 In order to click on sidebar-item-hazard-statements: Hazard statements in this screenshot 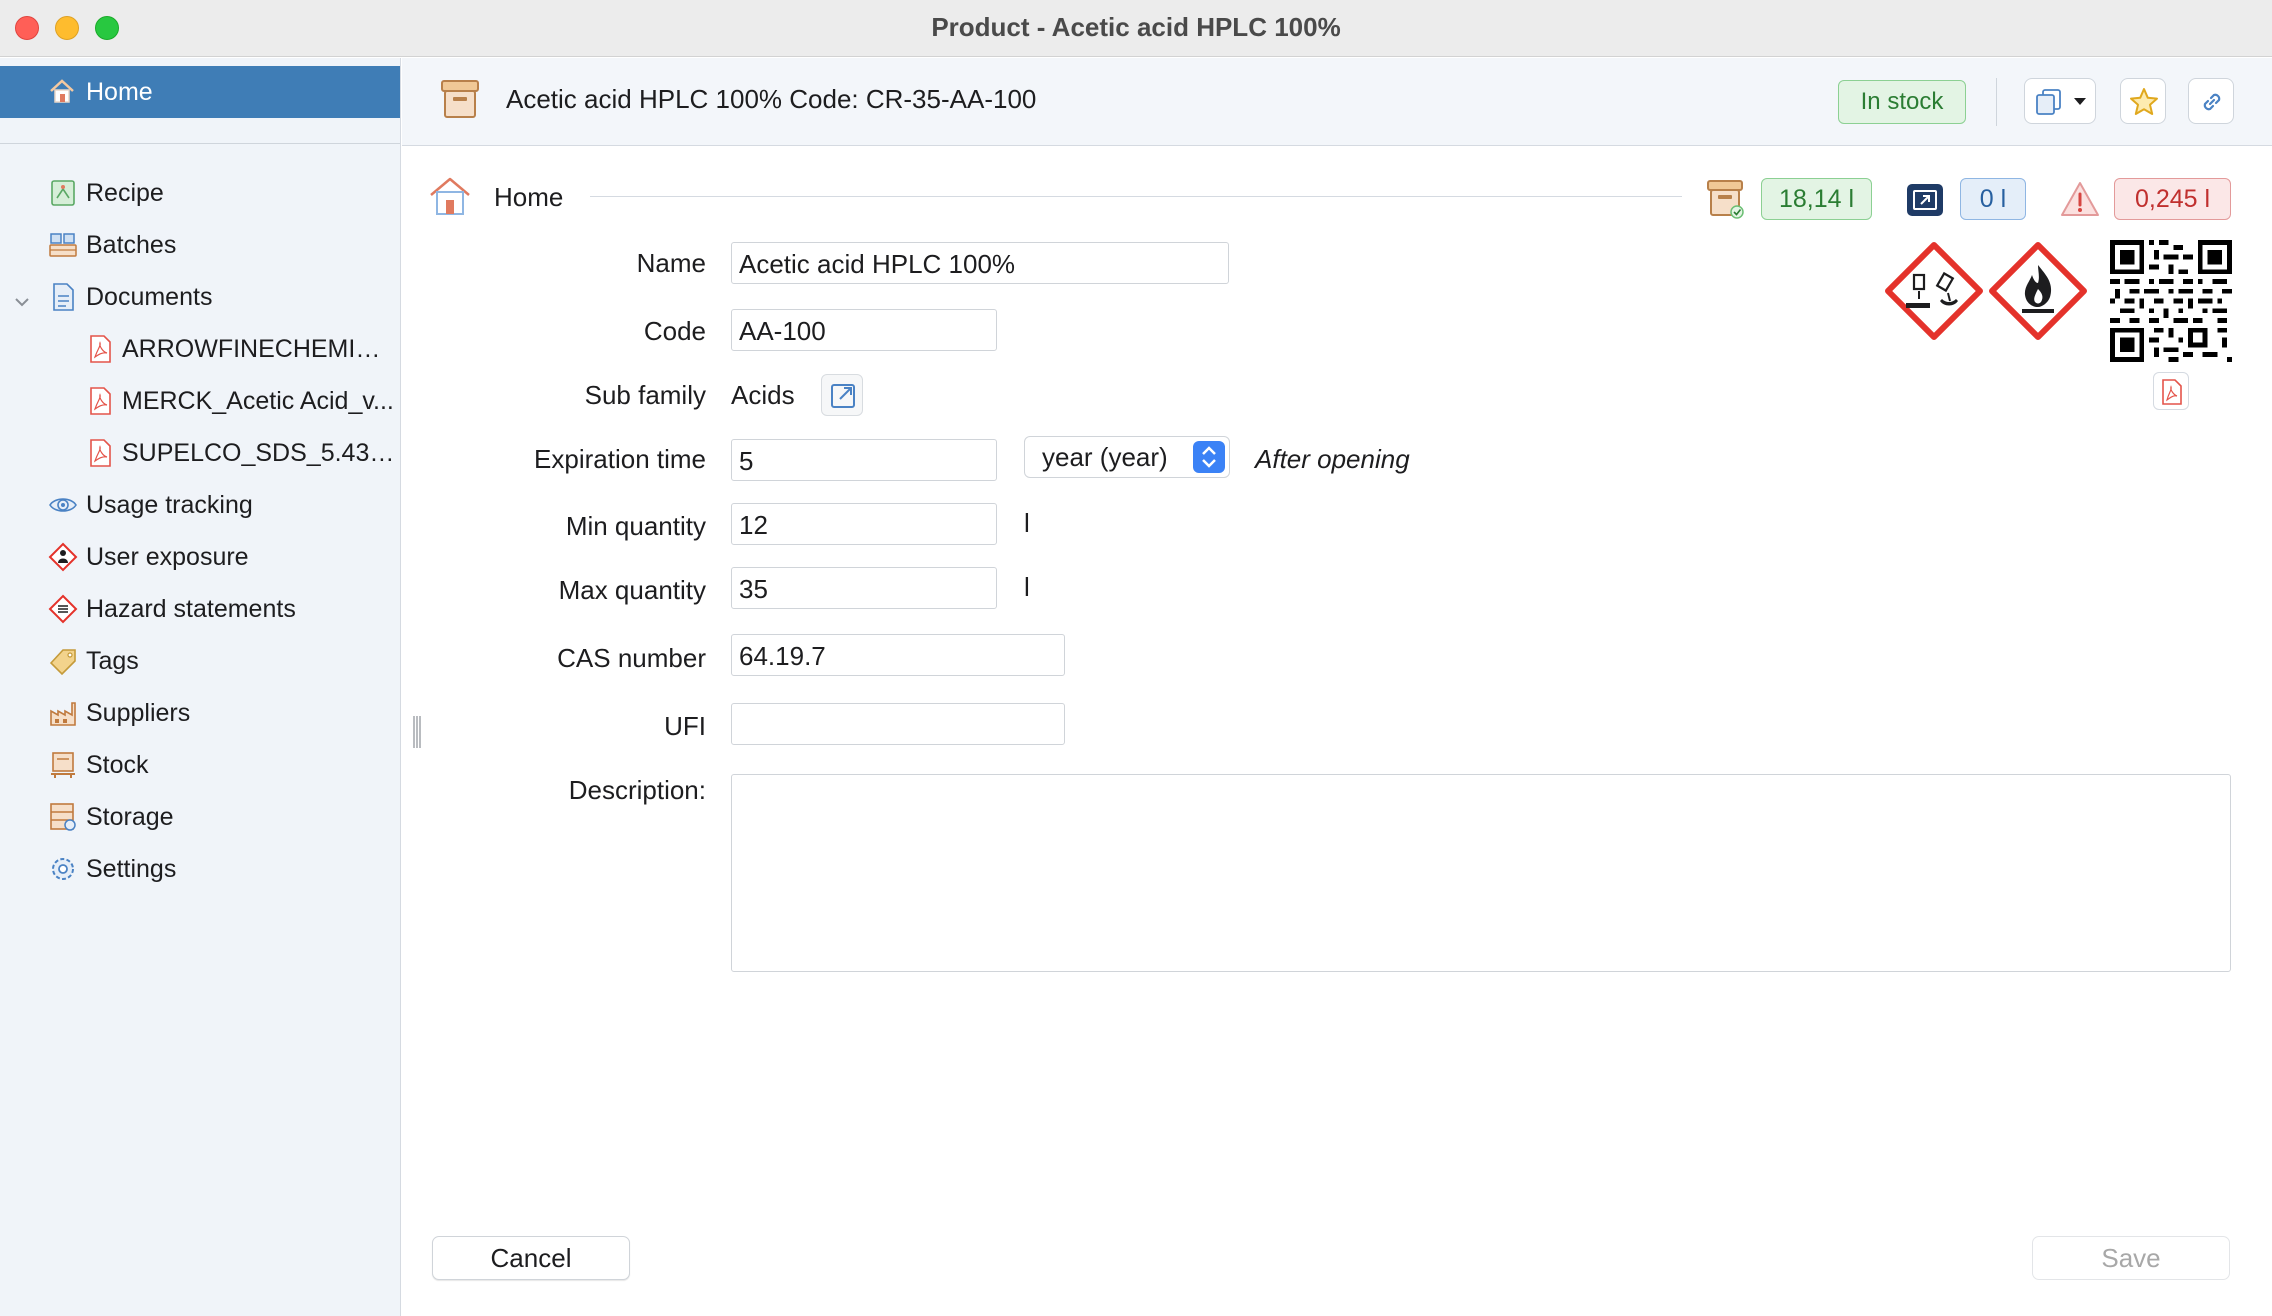, I will do `click(200, 608)`.